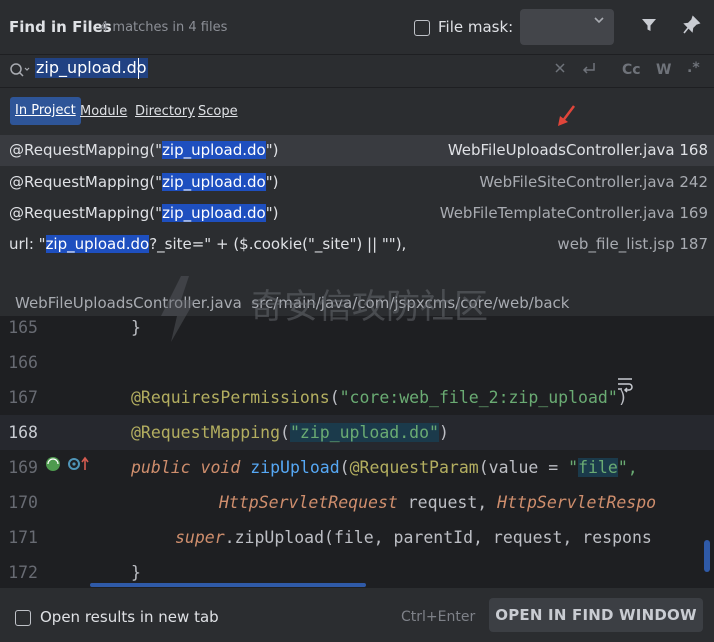 This screenshot has height=642, width=714. What do you see at coordinates (164, 27) in the screenshot?
I see `match-summary: 4 matches in 4 files` at bounding box center [164, 27].